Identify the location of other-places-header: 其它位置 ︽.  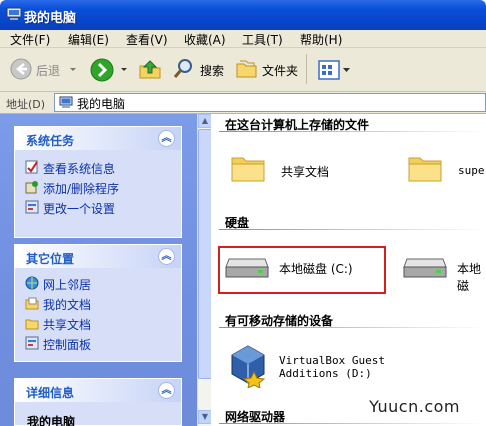
(98, 256).